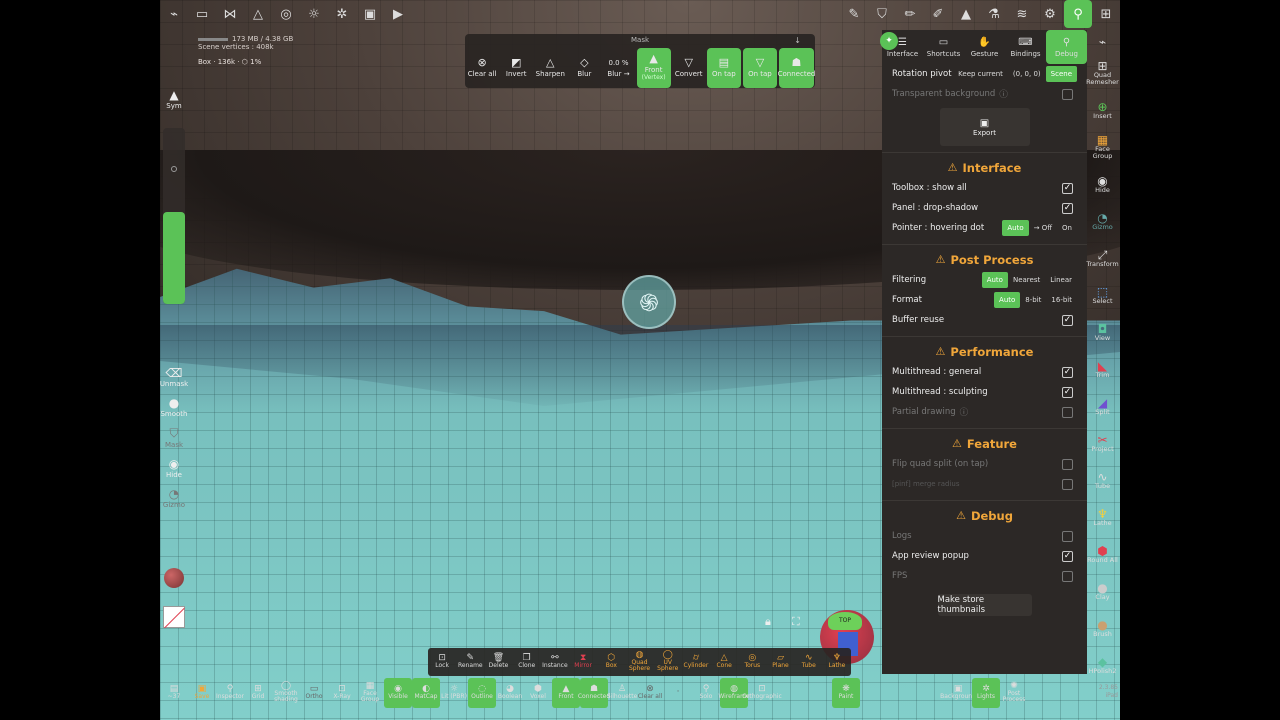  I want to click on paint-toggle: ❋ Paint, so click(846, 693).